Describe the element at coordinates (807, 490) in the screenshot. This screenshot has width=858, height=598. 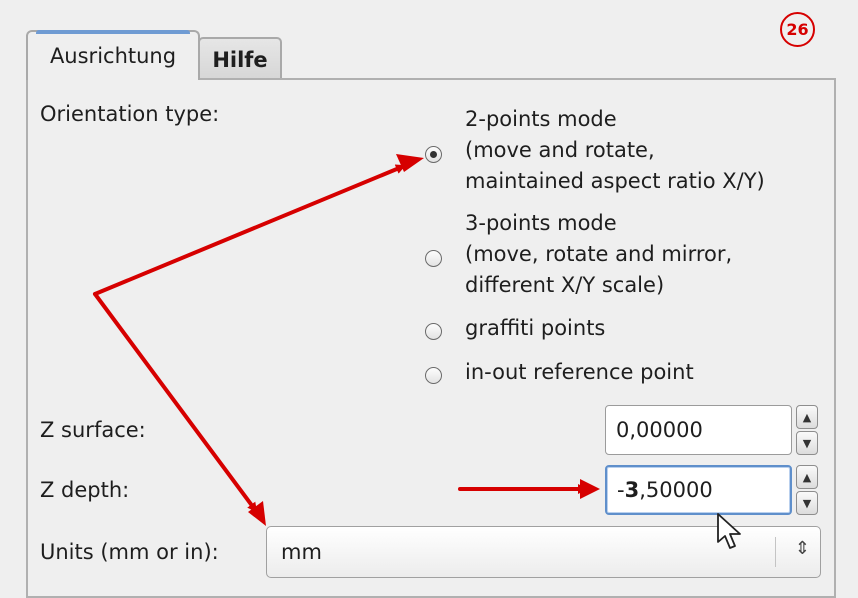
I see `z-depth-stepper: ▲ ▼` at that location.